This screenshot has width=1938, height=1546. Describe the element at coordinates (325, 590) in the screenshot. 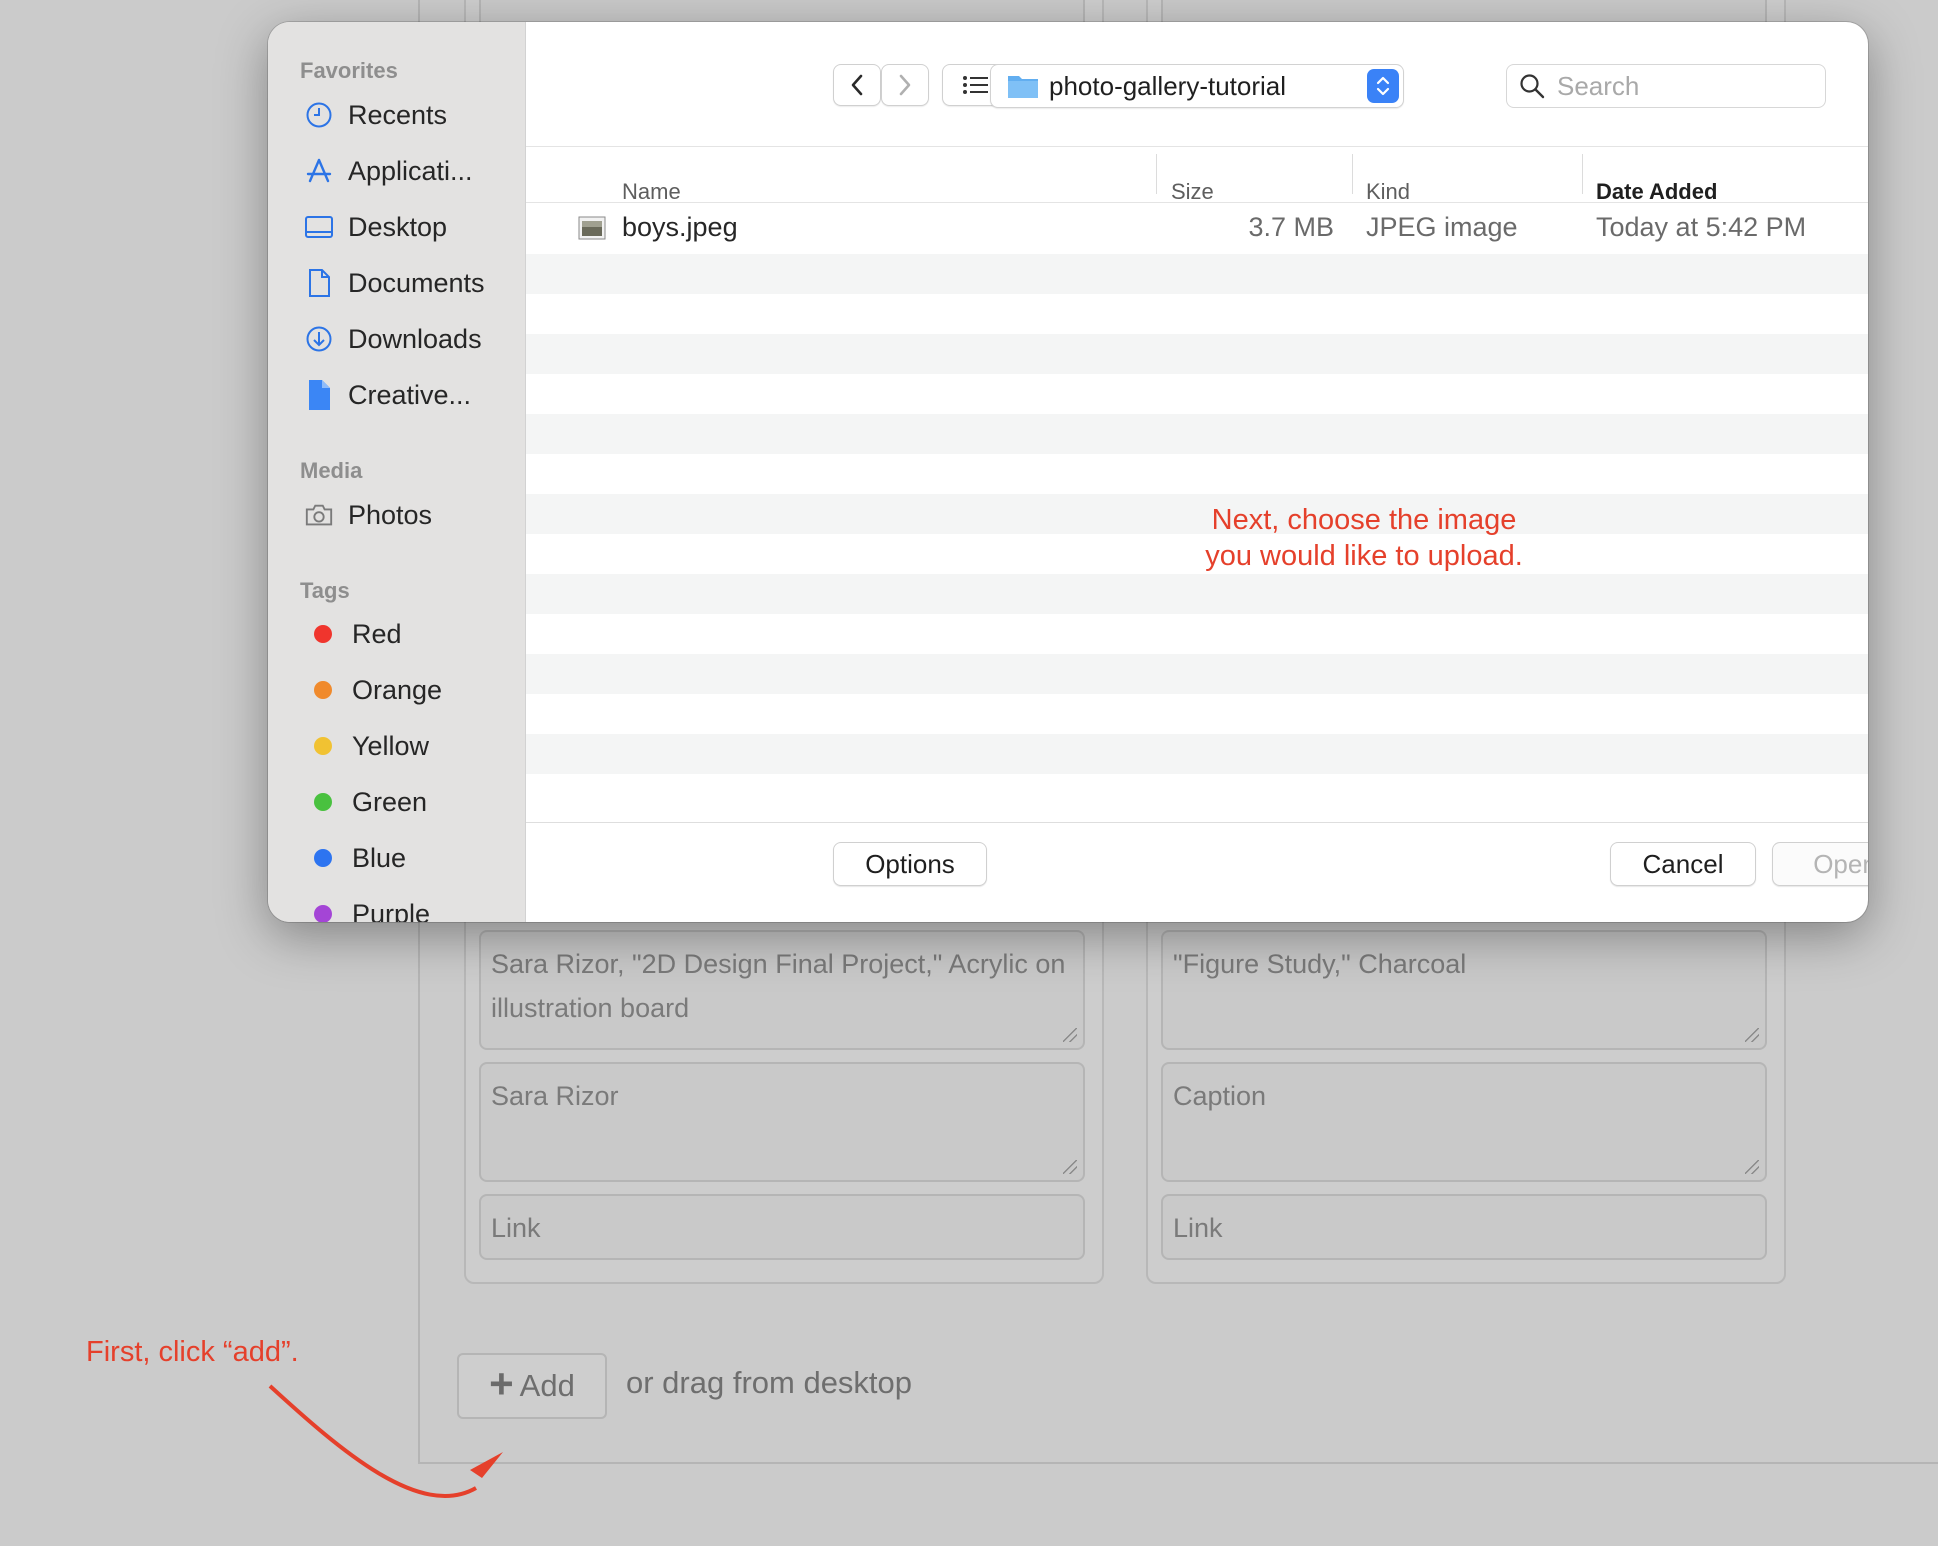

I see `tags-heading: Tags` at that location.